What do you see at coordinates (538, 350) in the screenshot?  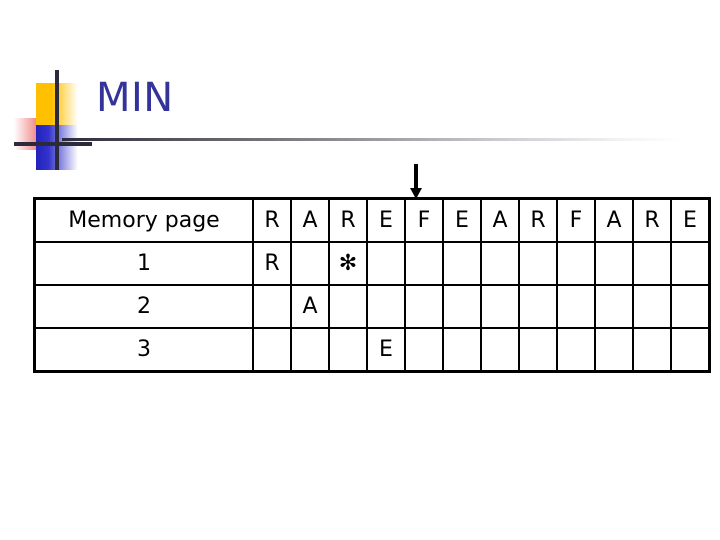 I see `cell-r3-c7` at bounding box center [538, 350].